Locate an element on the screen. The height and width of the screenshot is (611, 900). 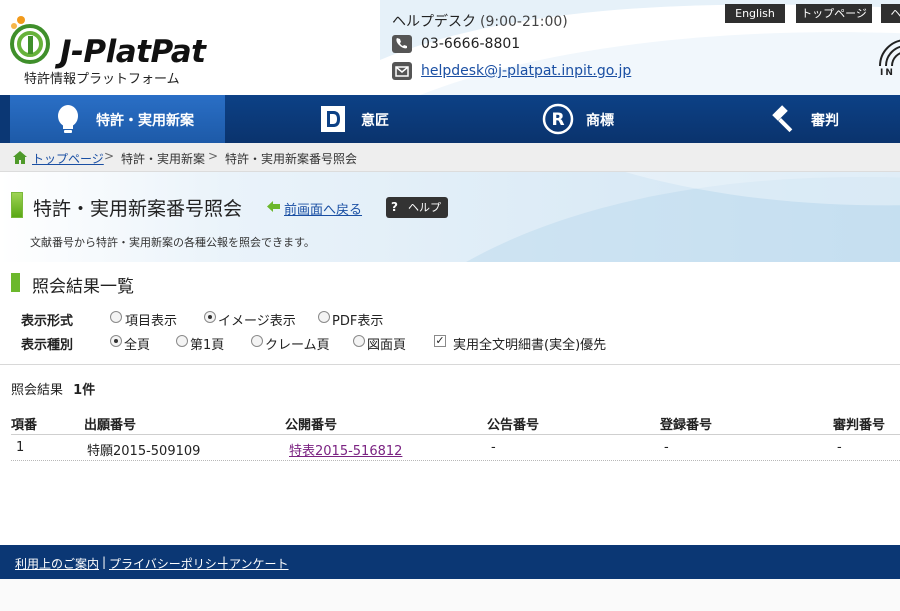
column-header: 登録番号 is located at coordinates (686, 425).